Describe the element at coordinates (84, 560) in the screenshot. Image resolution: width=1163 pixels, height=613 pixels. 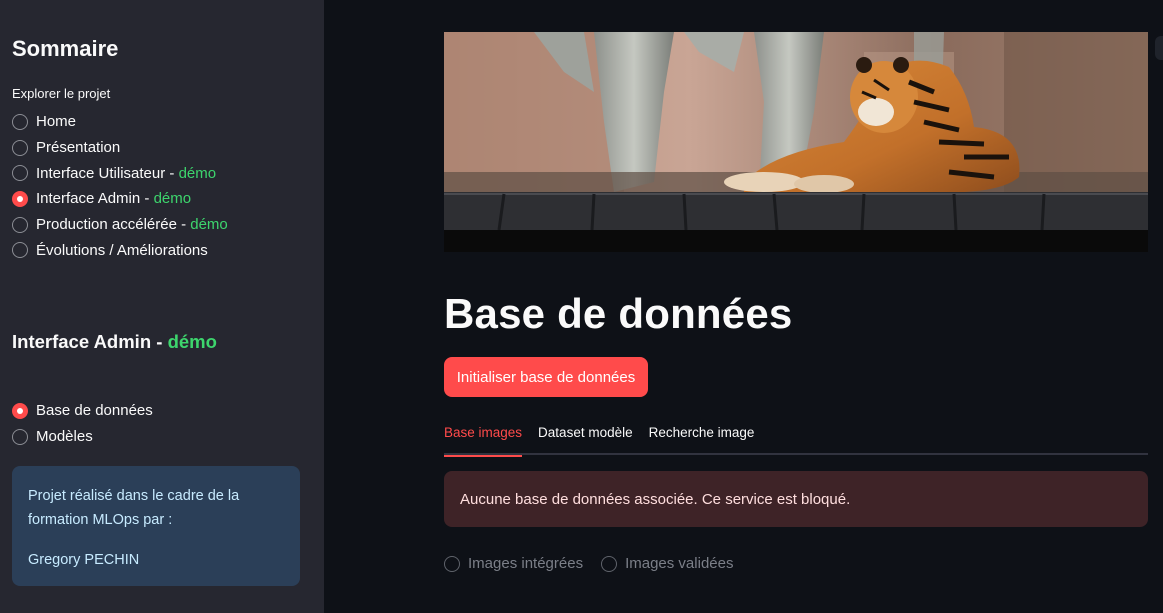
I see `author-name: Gregory PECHIN` at that location.